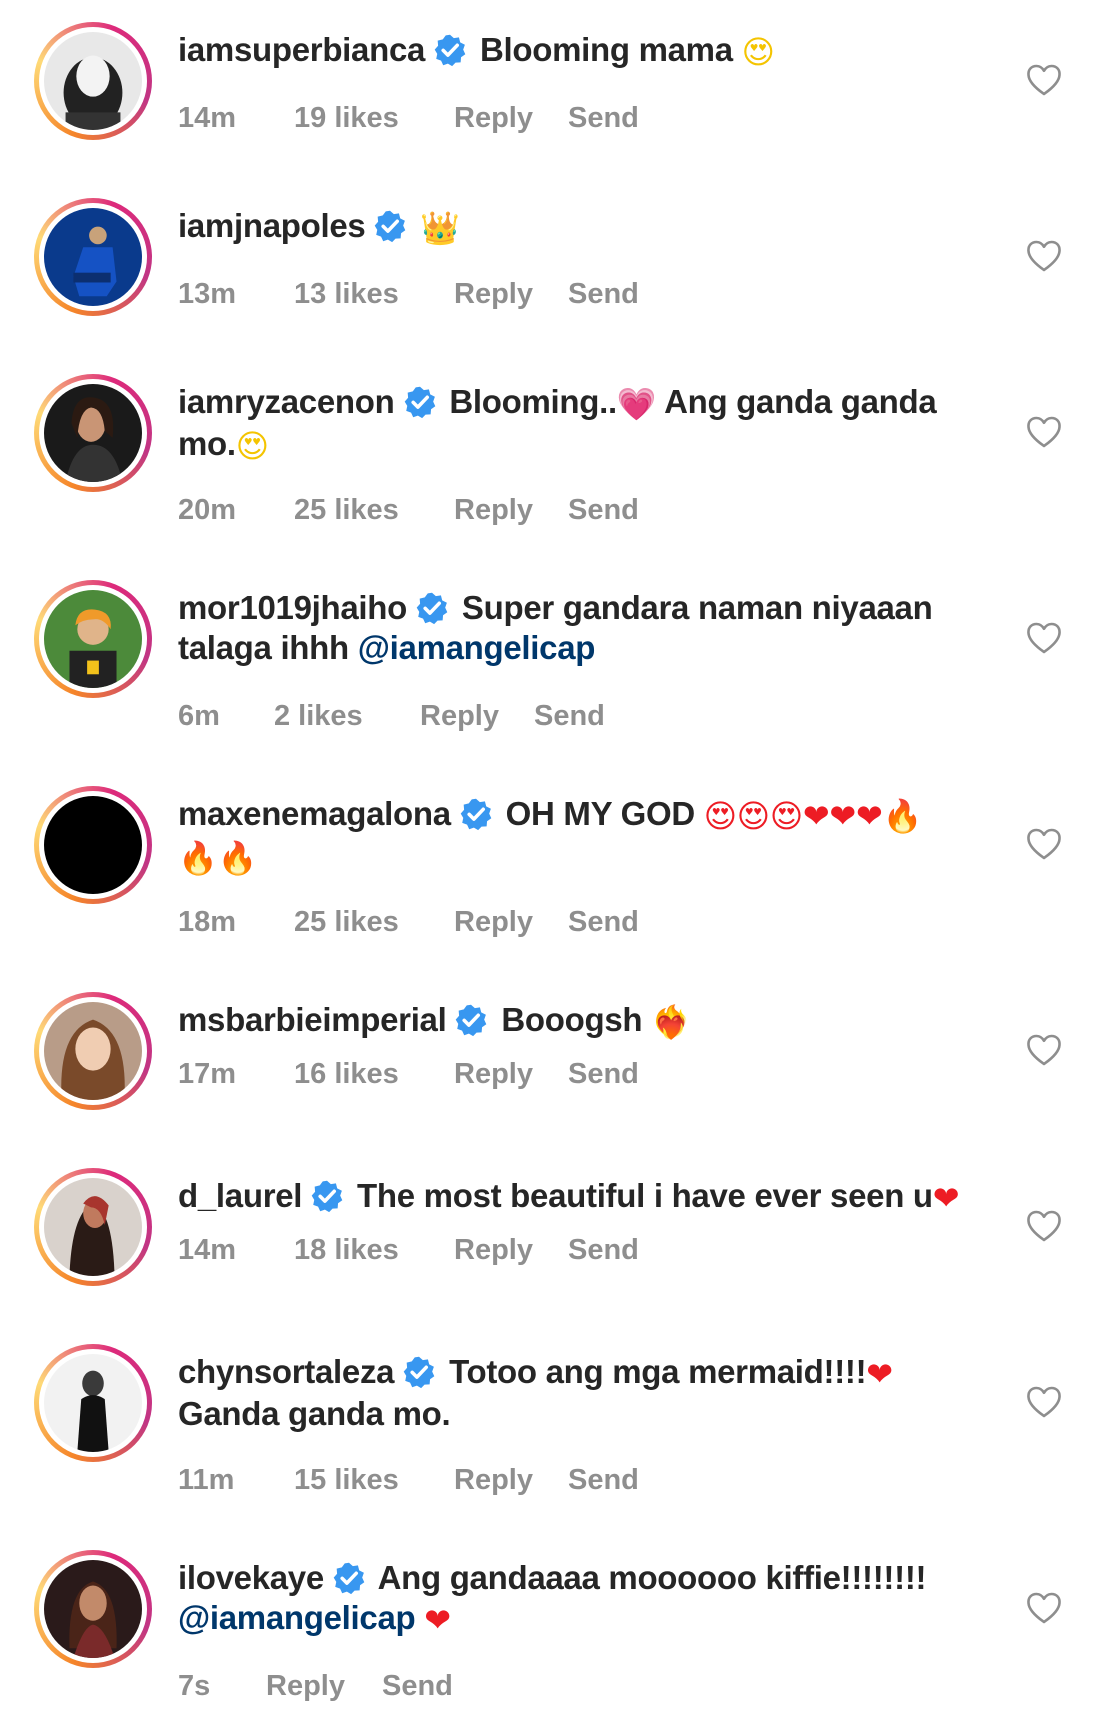 Image resolution: width=1120 pixels, height=1724 pixels. What do you see at coordinates (312, 1019) in the screenshot?
I see `username: msbarbieimperial` at bounding box center [312, 1019].